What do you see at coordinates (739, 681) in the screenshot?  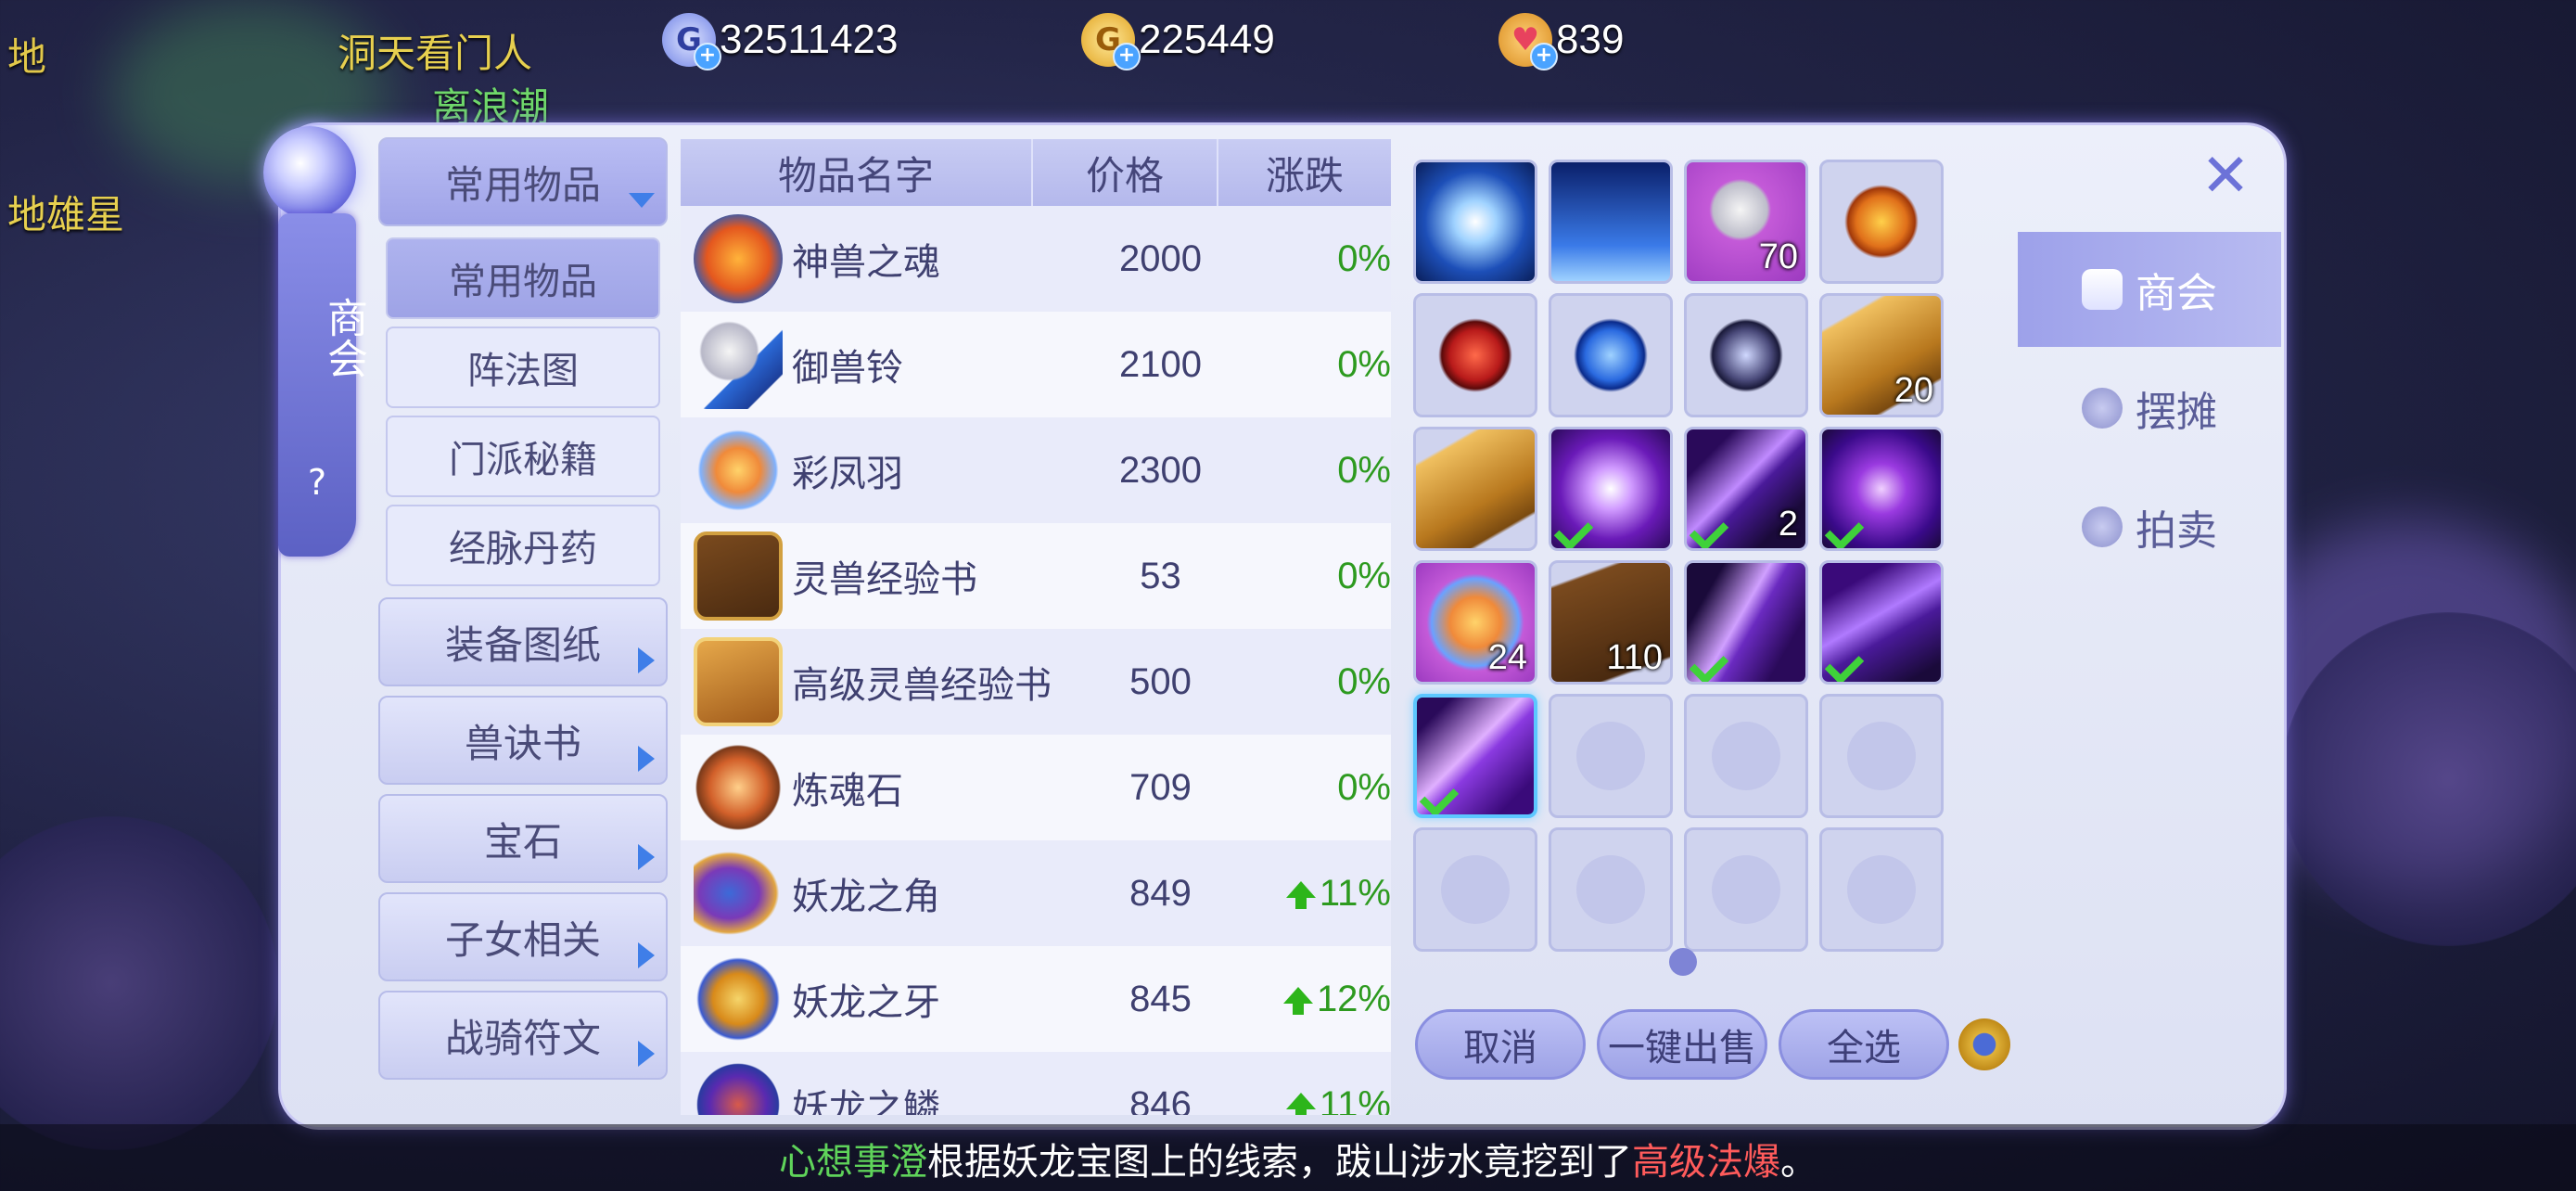 I see `gold-book-icon` at bounding box center [739, 681].